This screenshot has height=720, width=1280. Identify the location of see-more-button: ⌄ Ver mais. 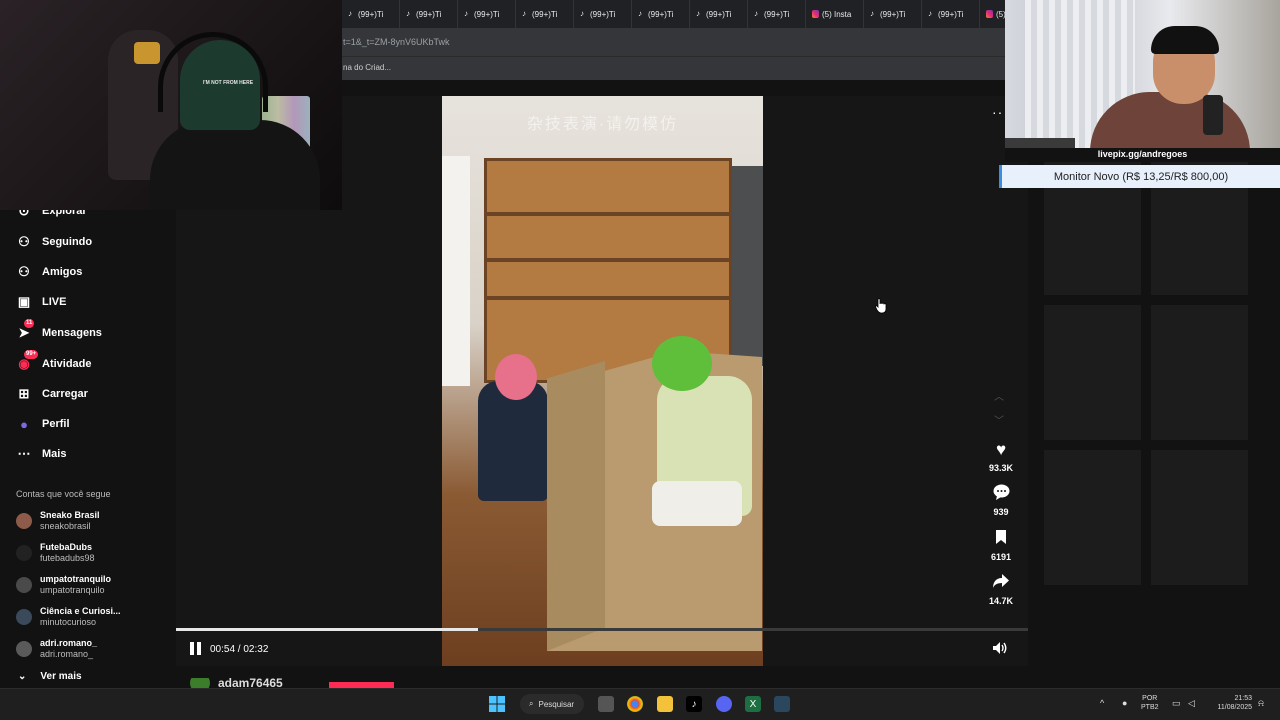
(50, 676).